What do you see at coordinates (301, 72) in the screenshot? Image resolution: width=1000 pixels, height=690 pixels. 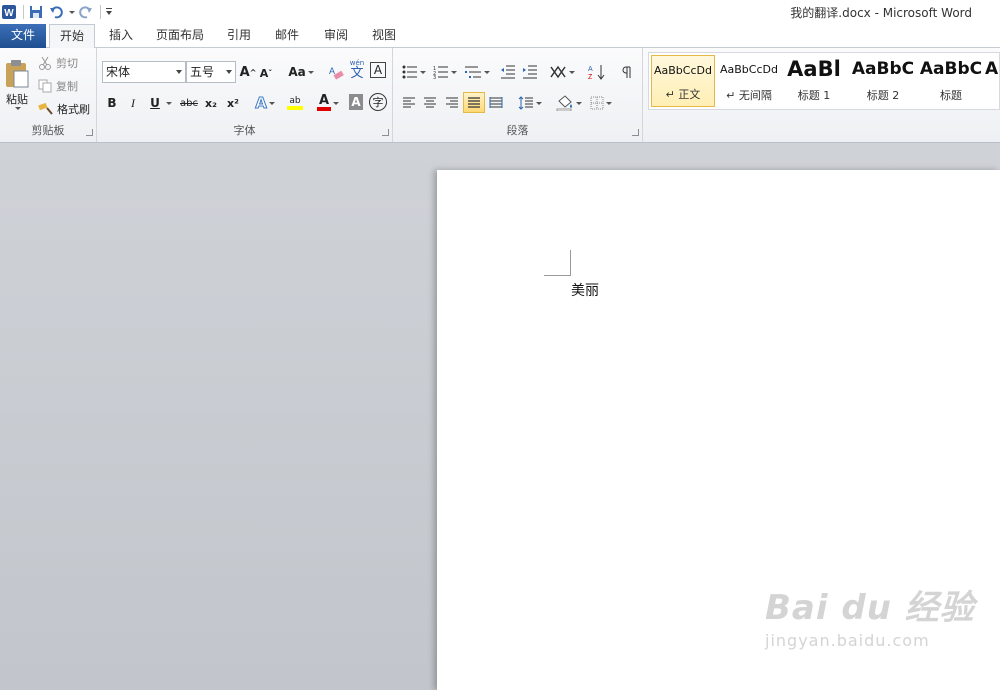 I see `change-case-button: Aa` at bounding box center [301, 72].